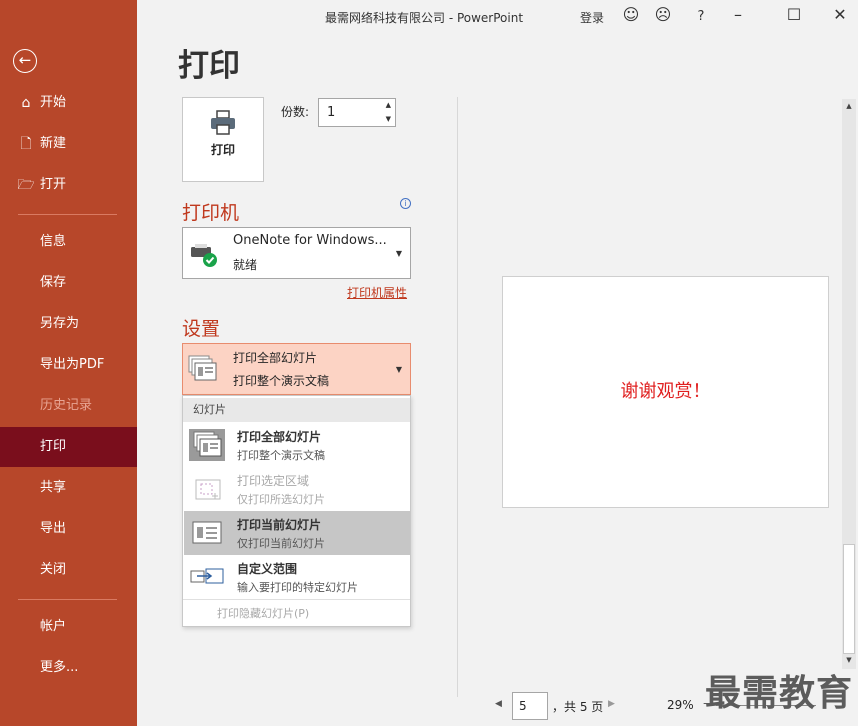 This screenshot has height=726, width=858. Describe the element at coordinates (297, 489) in the screenshot. I see `menu-item-print-selection: 打印选定区域 仅打印所选幻灯片` at that location.